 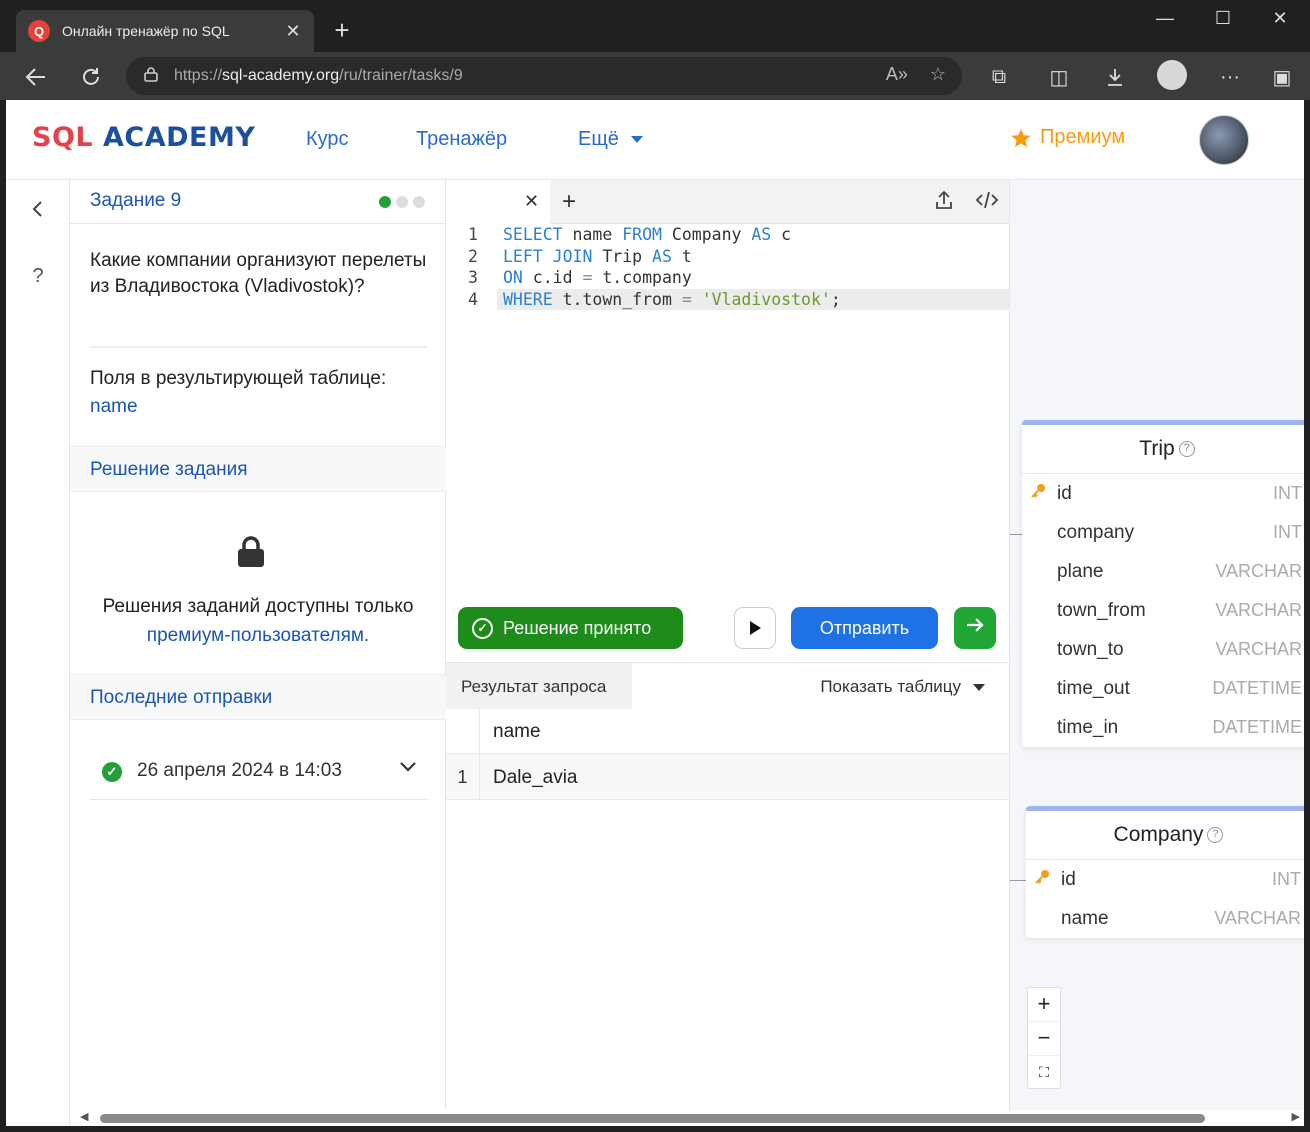 What do you see at coordinates (1018, 880) in the screenshot?
I see `relation-line` at bounding box center [1018, 880].